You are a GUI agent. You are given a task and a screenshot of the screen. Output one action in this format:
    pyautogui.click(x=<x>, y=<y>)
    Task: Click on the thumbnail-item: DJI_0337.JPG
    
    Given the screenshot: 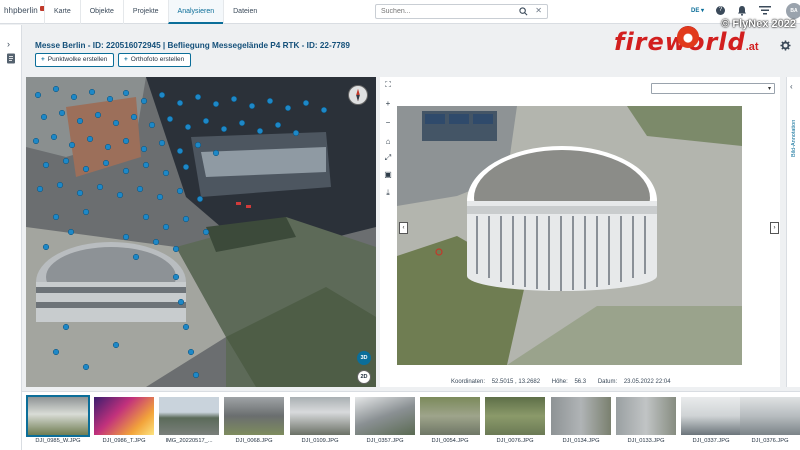 What is the action you would take?
    pyautogui.click(x=711, y=423)
    